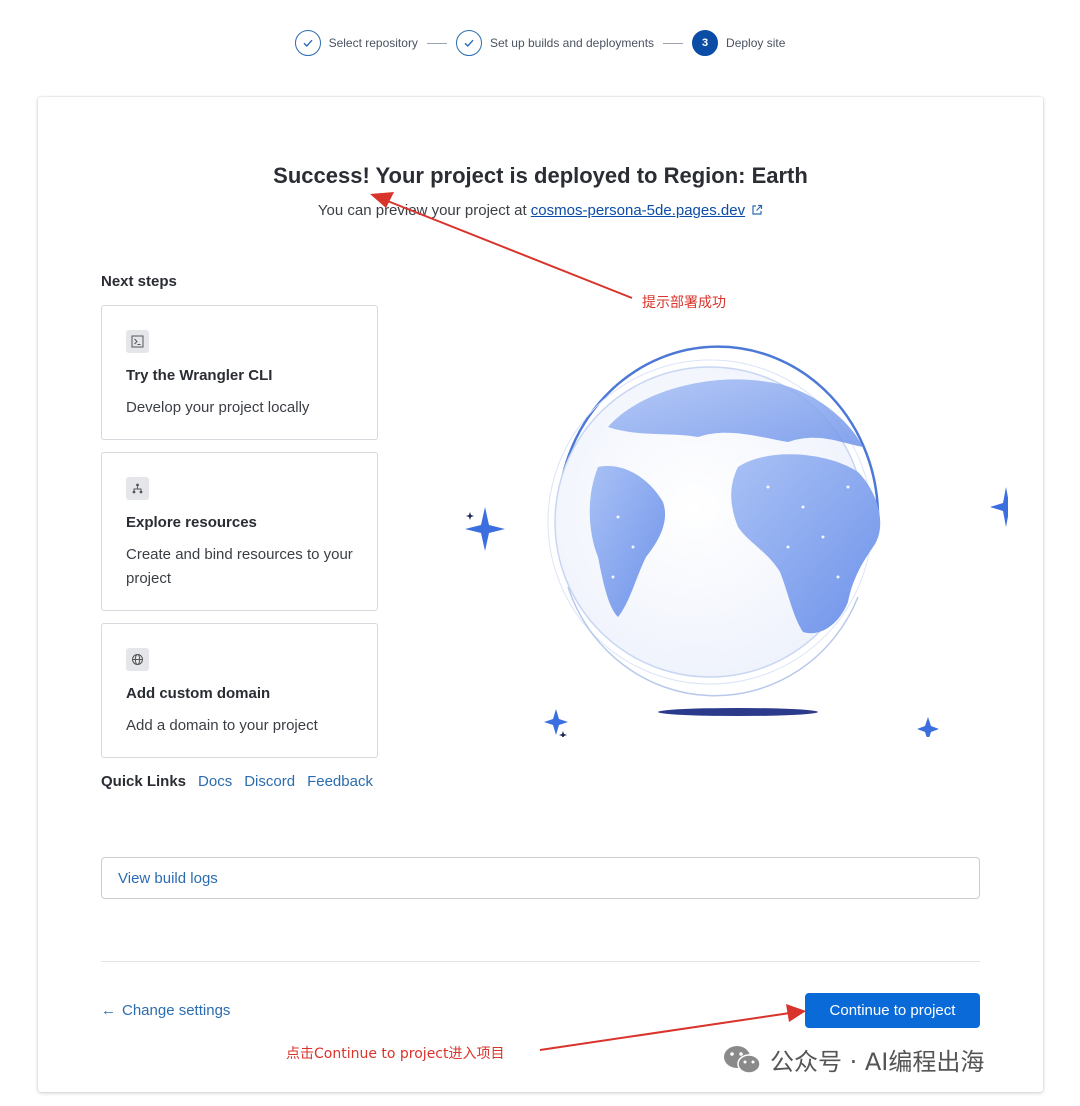 The height and width of the screenshot is (1106, 1080). I want to click on terminal-icon, so click(137, 341).